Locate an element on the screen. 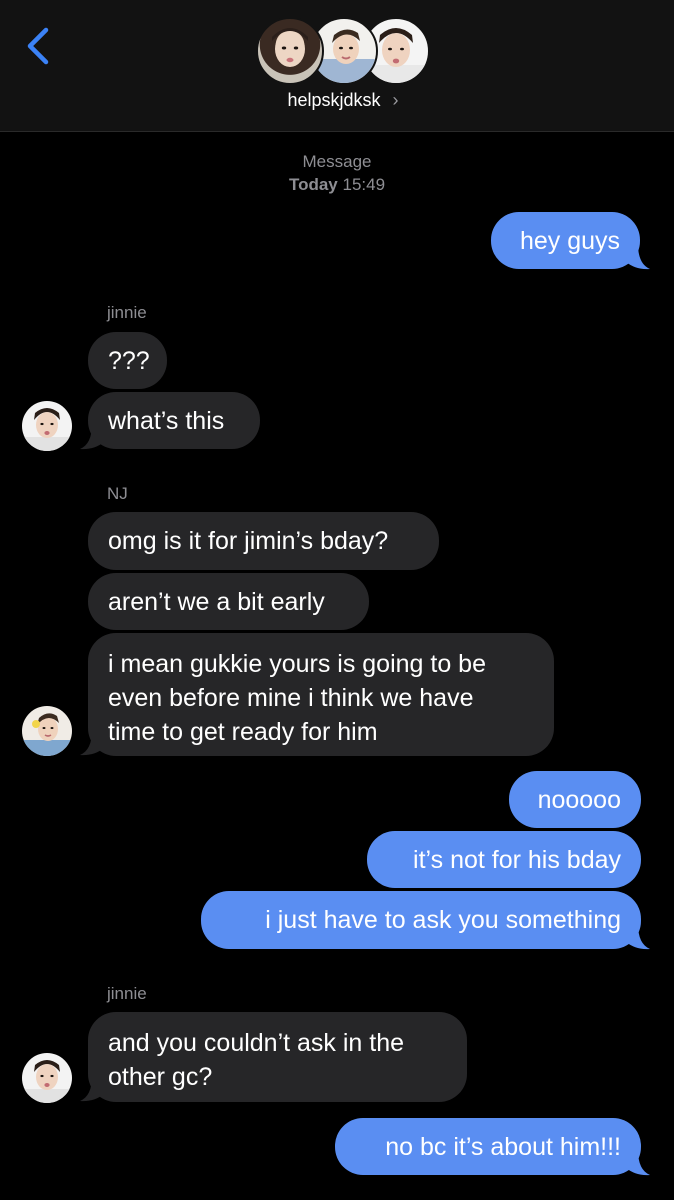 This screenshot has width=674, height=1200. message-line: other gc? is located at coordinates (160, 1077).